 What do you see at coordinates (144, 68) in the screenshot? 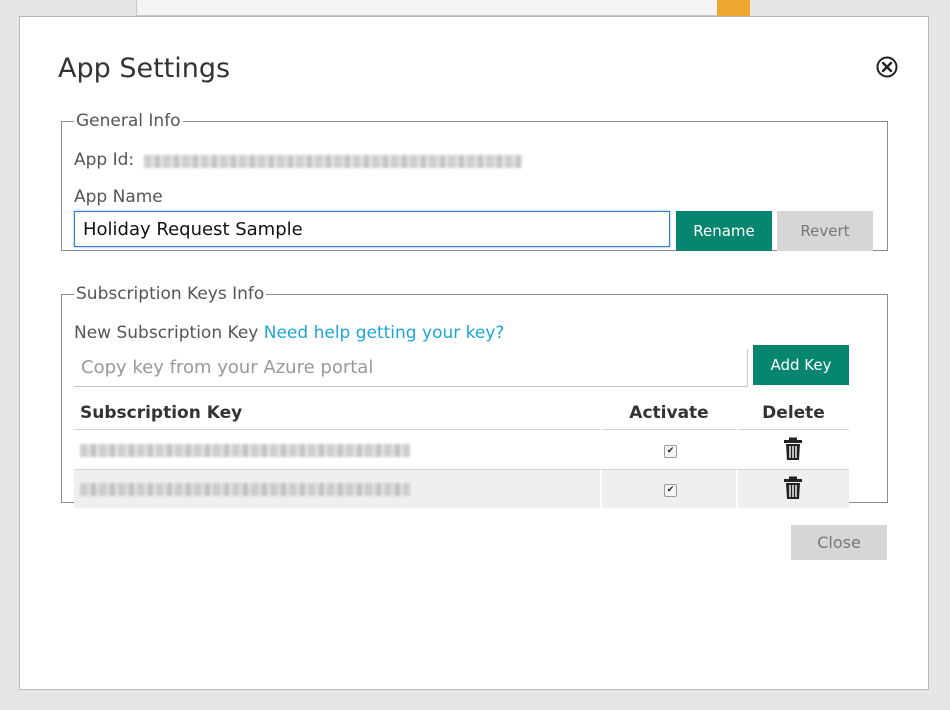
I see `dialog-title: App Settings` at bounding box center [144, 68].